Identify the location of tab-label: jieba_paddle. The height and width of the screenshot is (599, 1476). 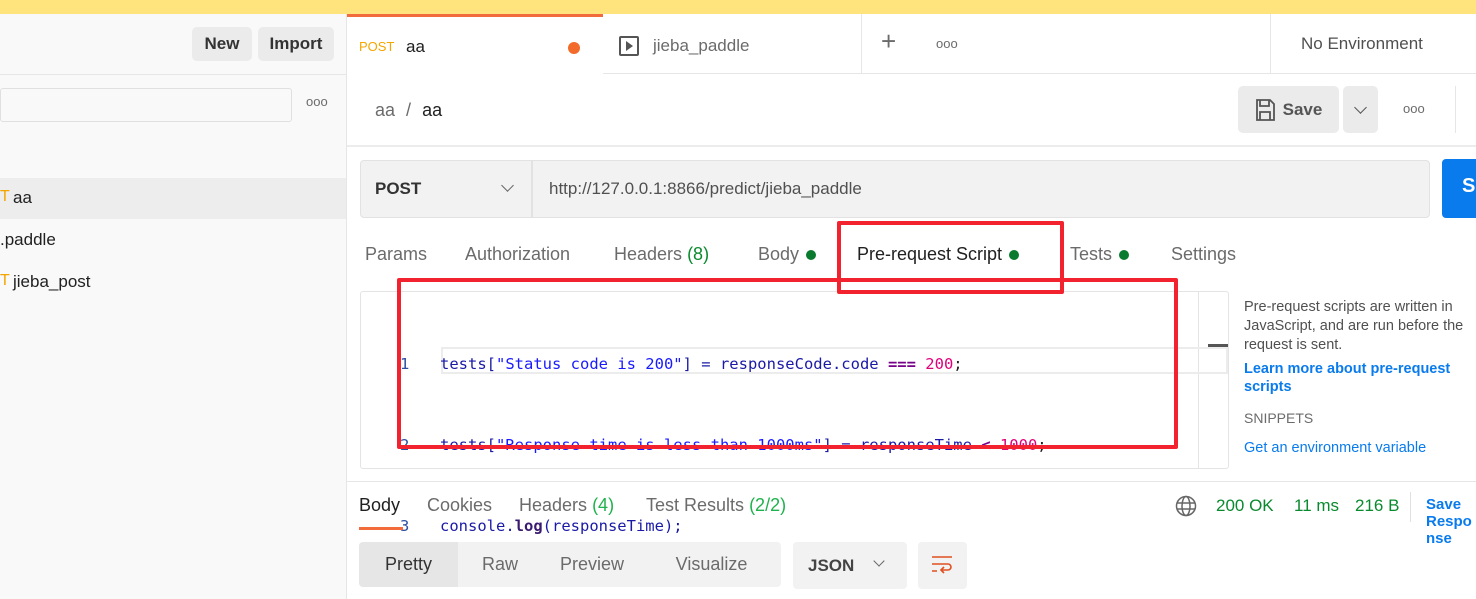
(701, 45).